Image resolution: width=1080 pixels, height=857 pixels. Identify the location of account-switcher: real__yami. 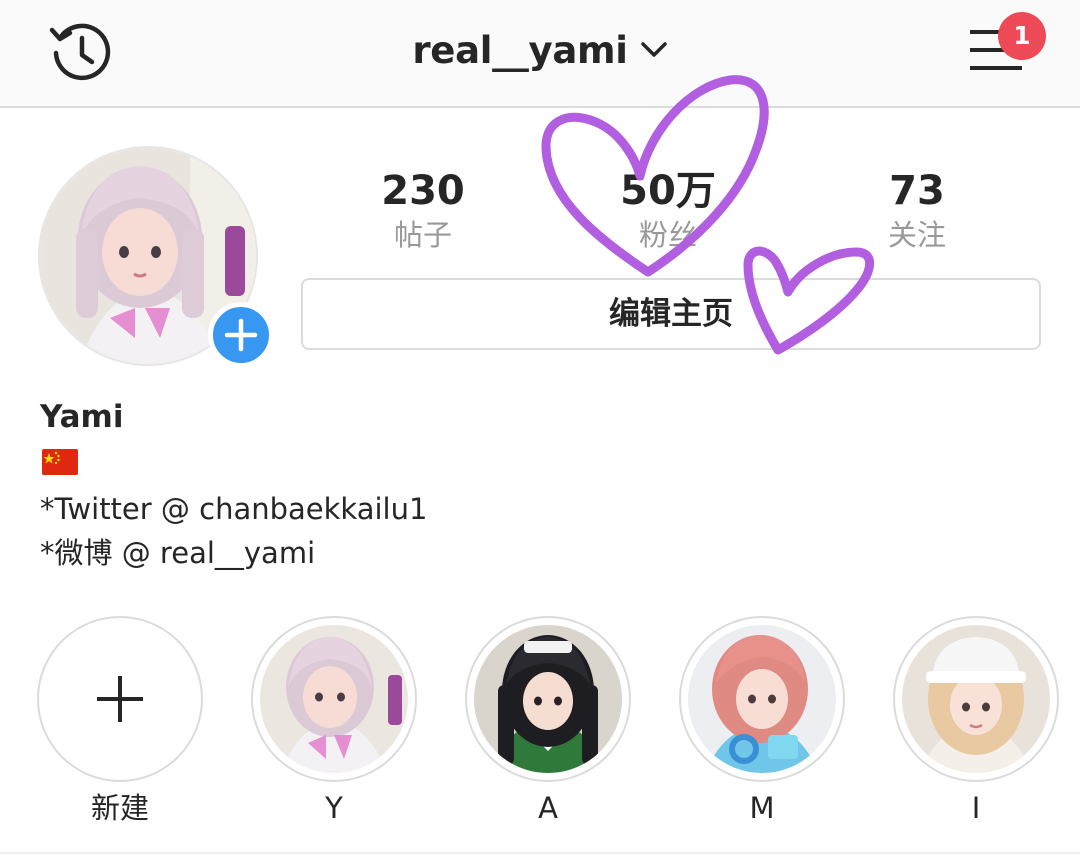
(540, 51).